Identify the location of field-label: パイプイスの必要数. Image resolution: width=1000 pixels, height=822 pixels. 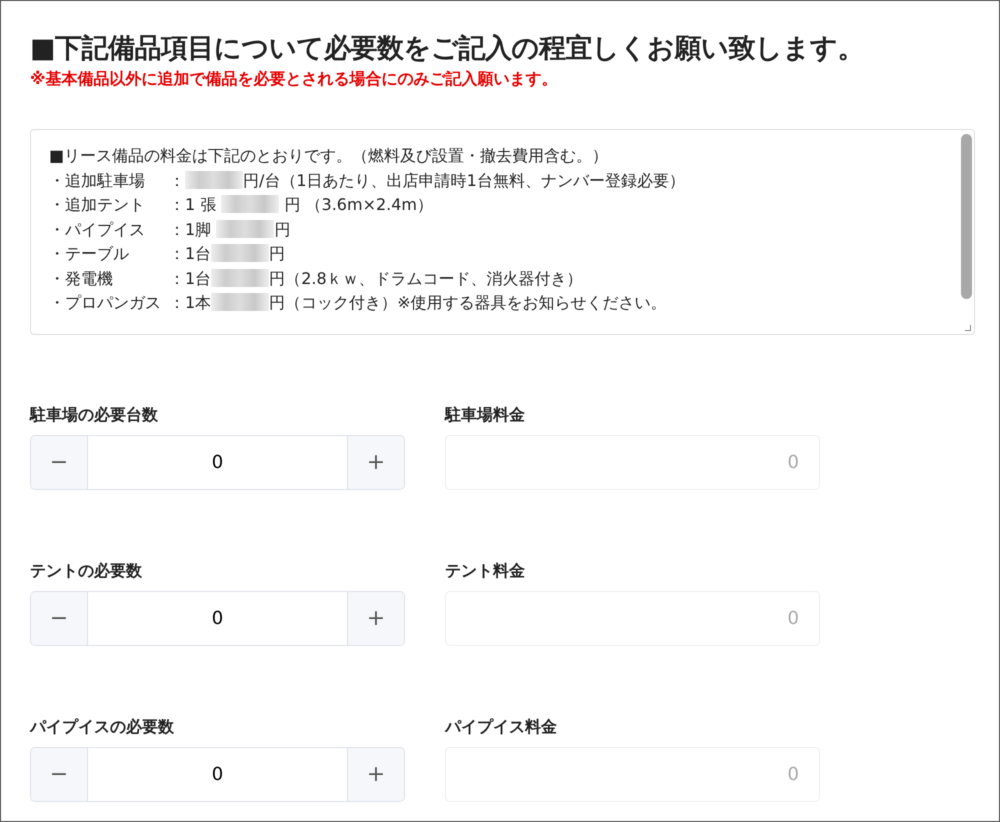
(102, 727).